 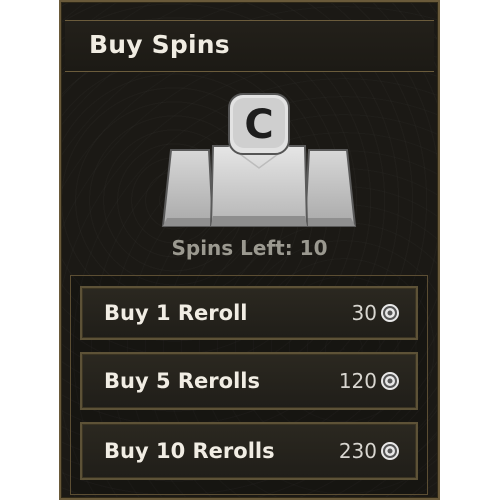 What do you see at coordinates (259, 160) in the screenshot?
I see `reroll-pieces-icon: C` at bounding box center [259, 160].